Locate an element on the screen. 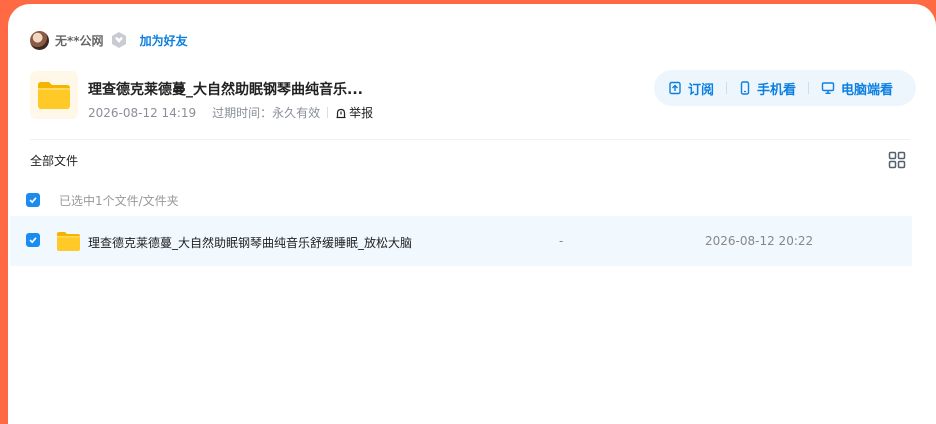  report-label: 举报 is located at coordinates (361, 113).